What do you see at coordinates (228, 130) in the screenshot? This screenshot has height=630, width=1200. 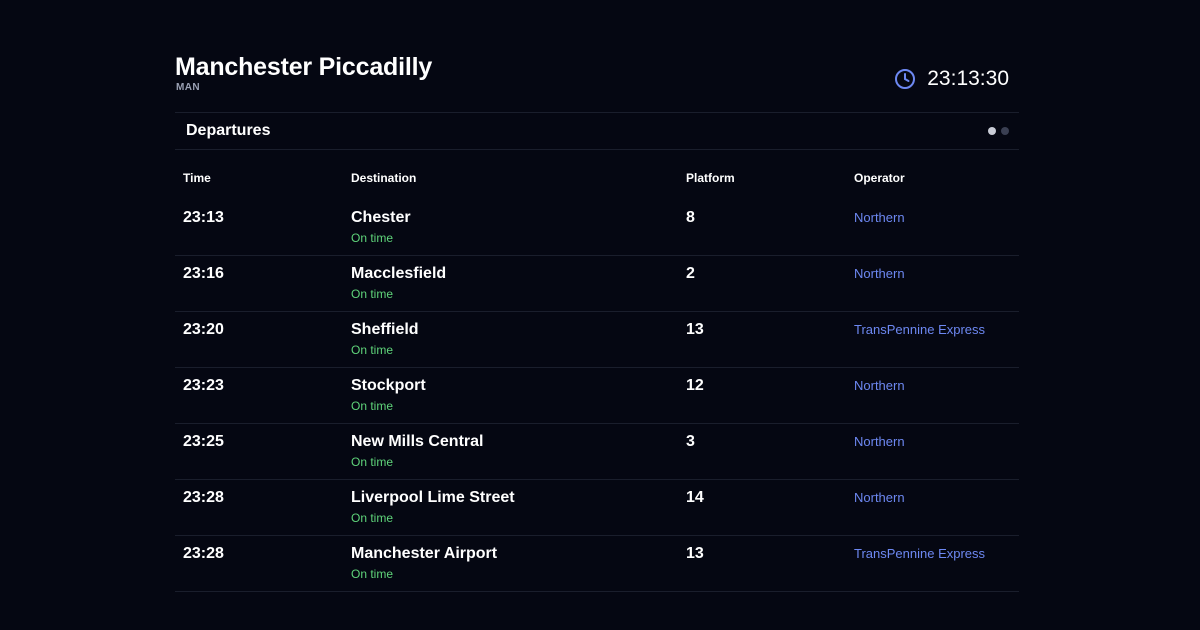 I see `section-title: Departures` at bounding box center [228, 130].